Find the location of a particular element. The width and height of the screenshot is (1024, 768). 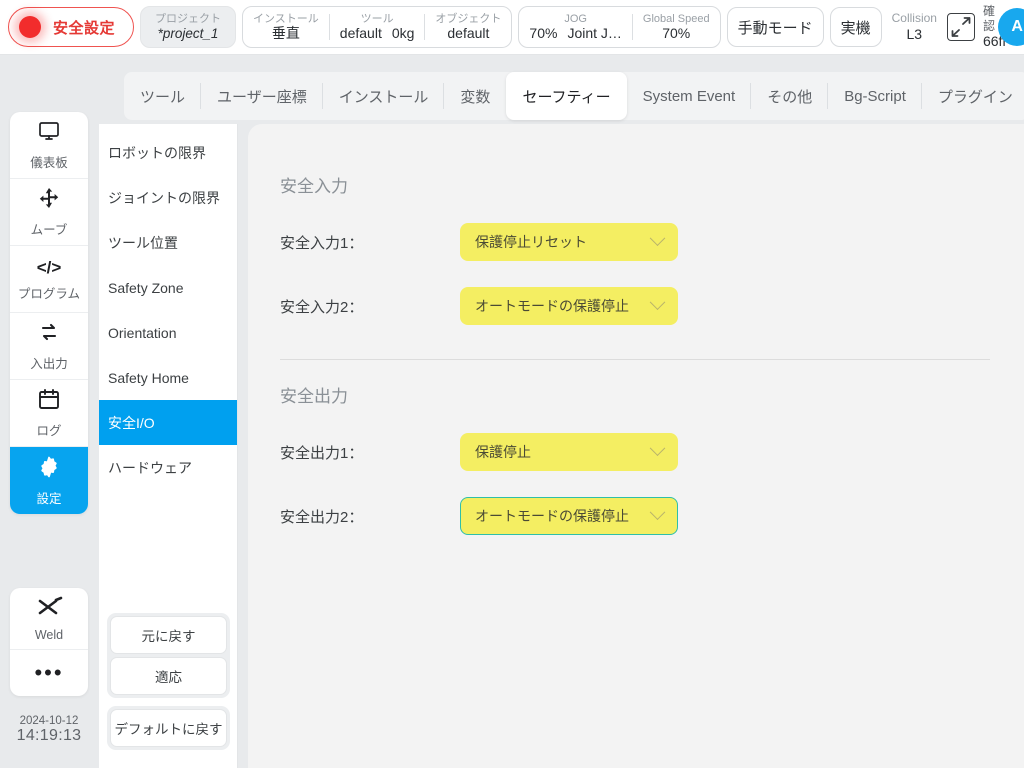

safety-settings-label: 安全設定 is located at coordinates (84, 28).